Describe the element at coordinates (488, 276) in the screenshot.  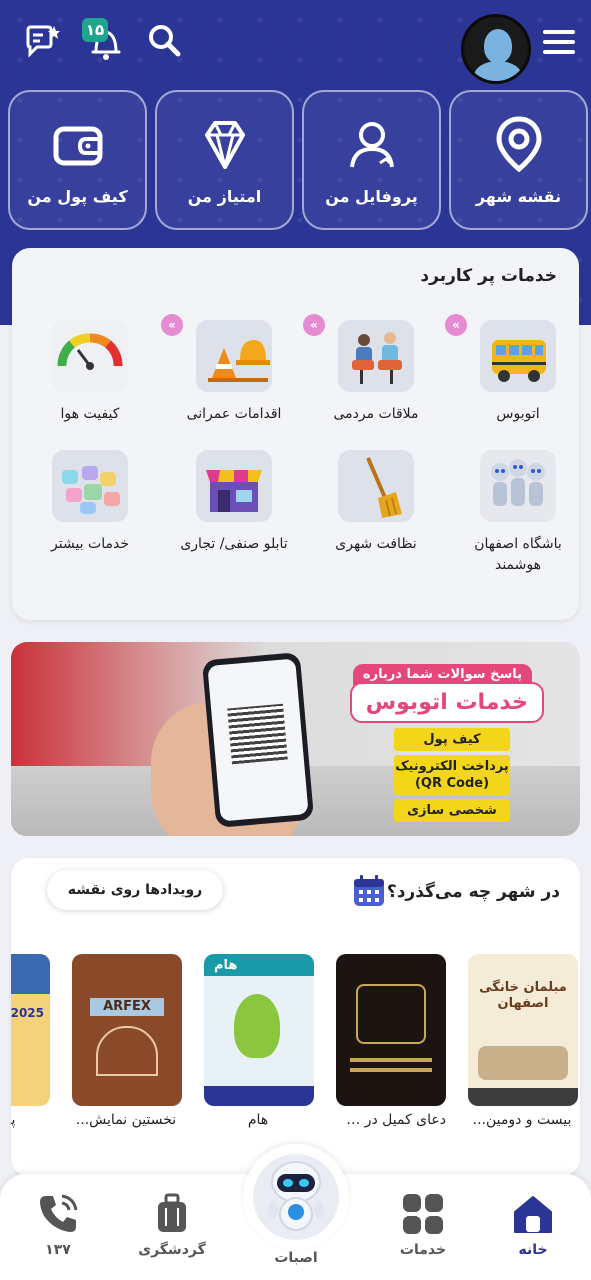
I see `section-title: خدمات پر کاربرد` at that location.